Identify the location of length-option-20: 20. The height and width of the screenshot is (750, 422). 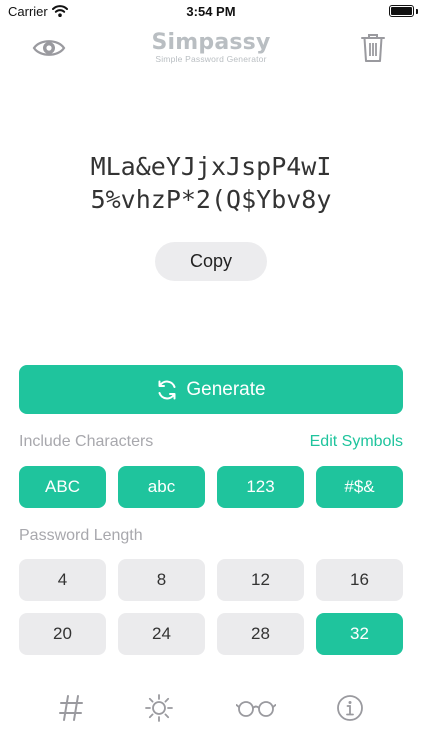
(62, 634).